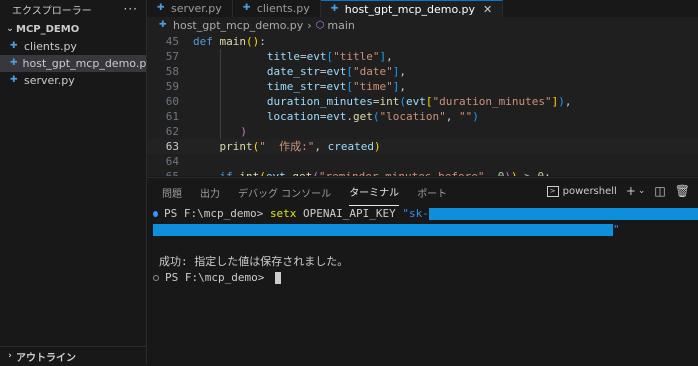  I want to click on file-label: host_gpt_mcp_demo.py, so click(87, 63).